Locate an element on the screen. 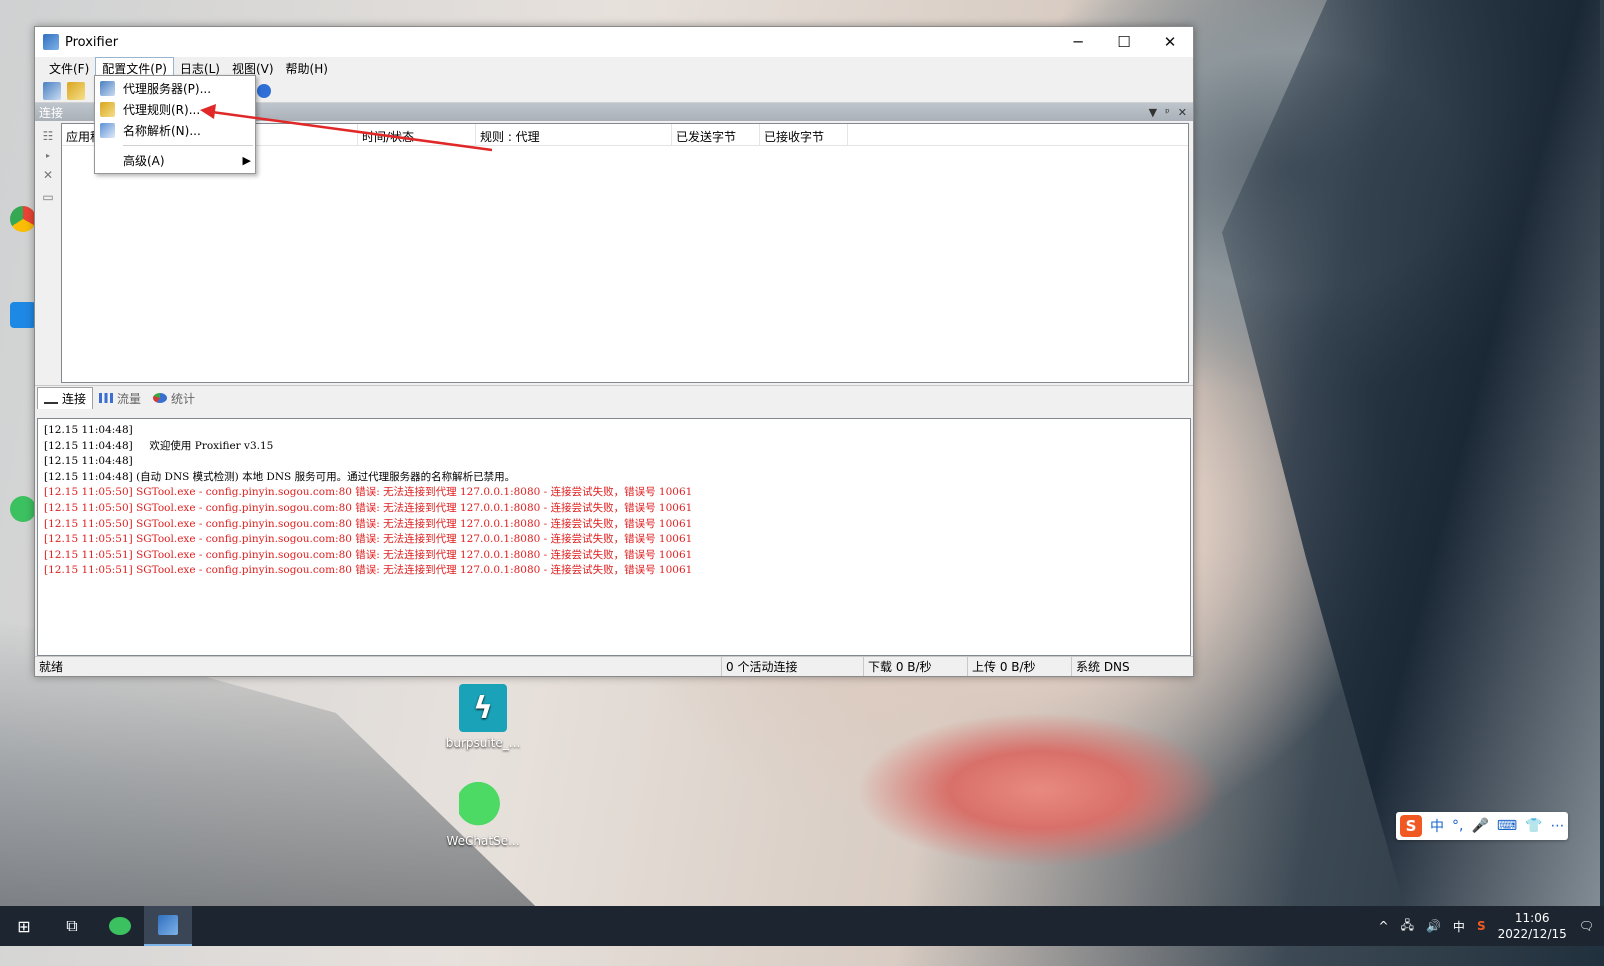 The height and width of the screenshot is (966, 1604). start-button: ⊞ is located at coordinates (24, 926).